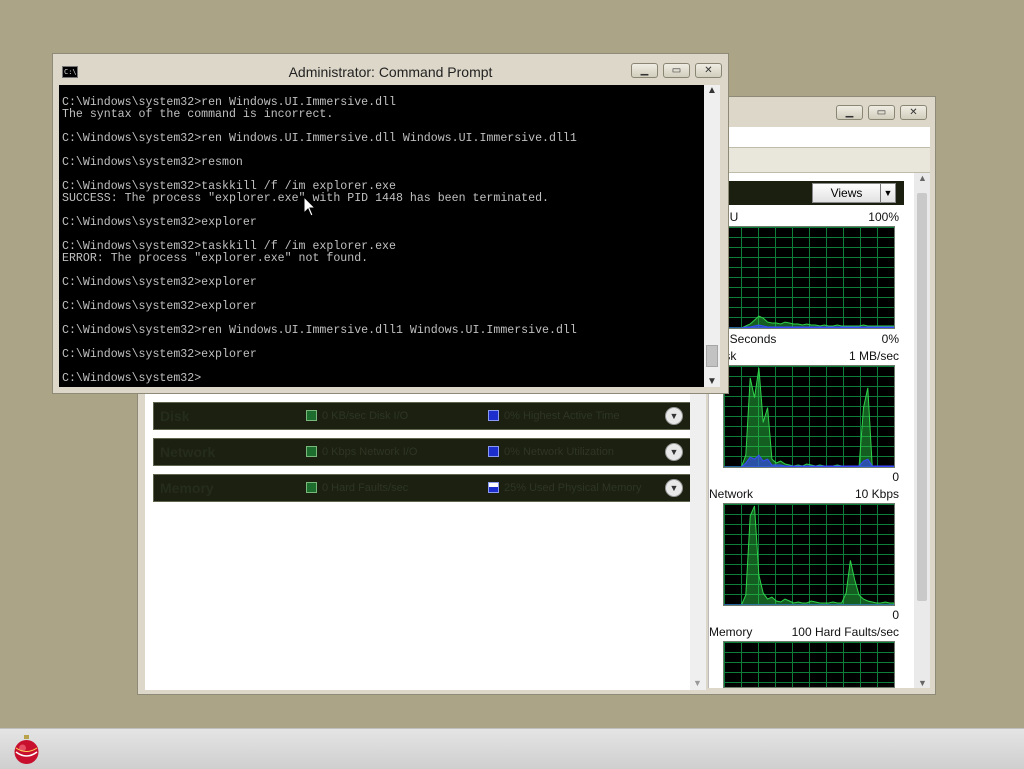 This screenshot has height=769, width=1024. Describe the element at coordinates (310, 206) in the screenshot. I see `mouse-pointer-icon` at that location.